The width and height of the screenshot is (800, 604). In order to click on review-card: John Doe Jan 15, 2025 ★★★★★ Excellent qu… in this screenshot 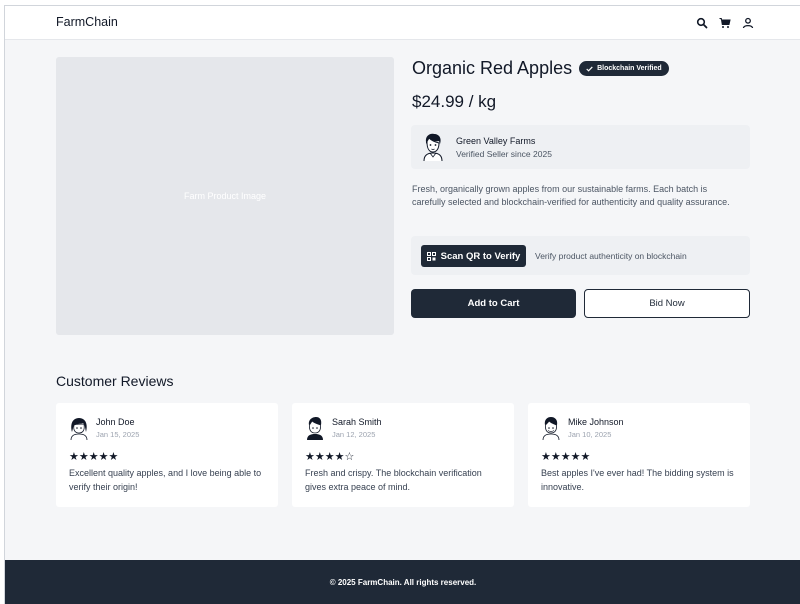, I will do `click(167, 455)`.